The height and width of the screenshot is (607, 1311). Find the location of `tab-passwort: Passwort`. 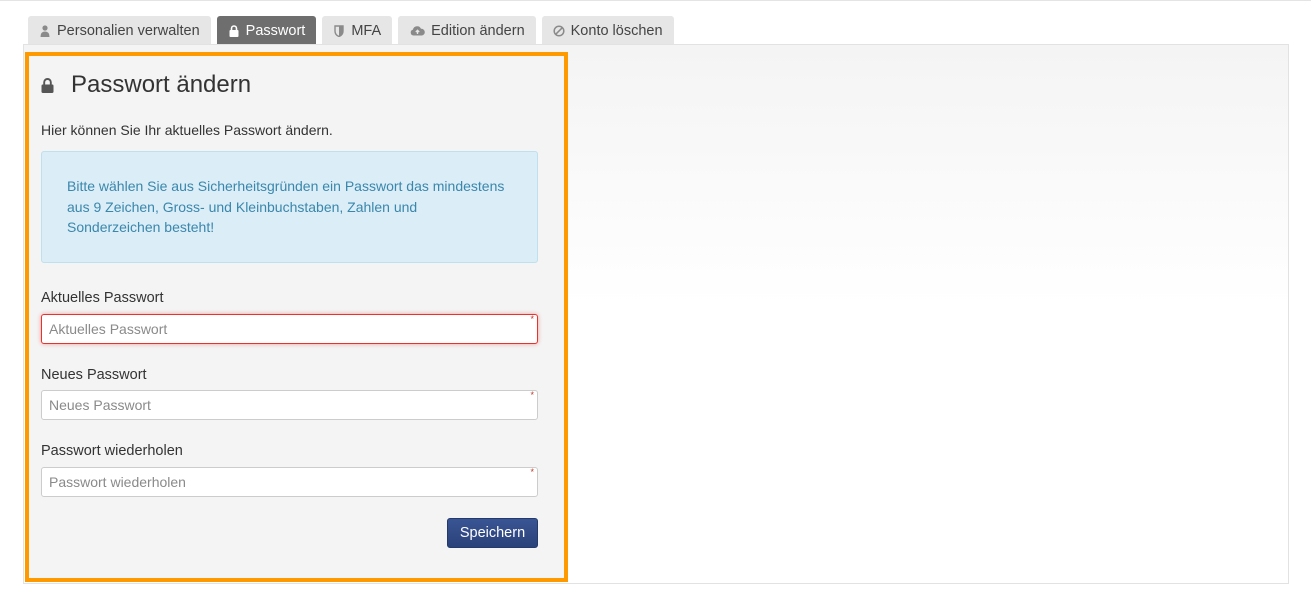

tab-passwort: Passwort is located at coordinates (266, 30).